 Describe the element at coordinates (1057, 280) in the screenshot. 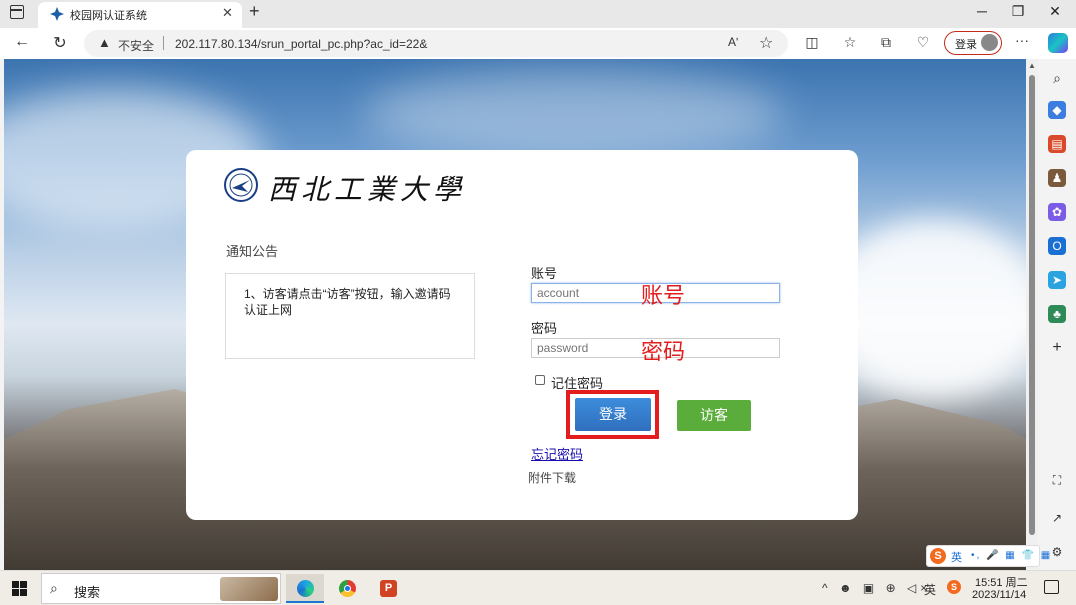

I see `drop-icon: ➤` at that location.